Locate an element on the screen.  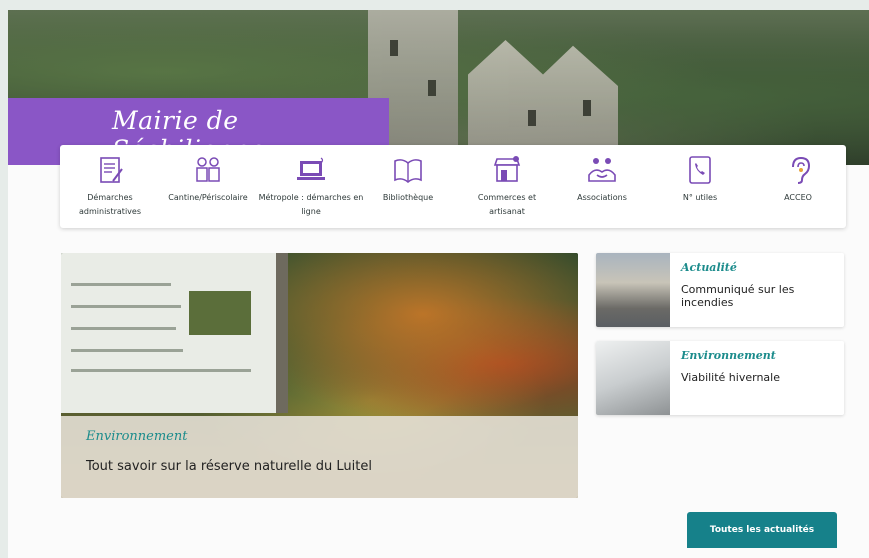
children-icon is located at coordinates (208, 169).